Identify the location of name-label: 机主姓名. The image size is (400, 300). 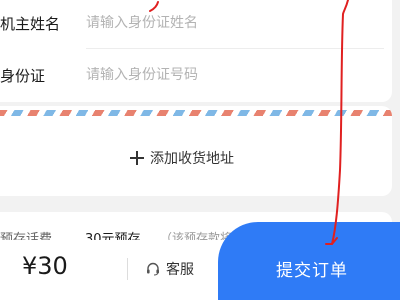
(30, 23).